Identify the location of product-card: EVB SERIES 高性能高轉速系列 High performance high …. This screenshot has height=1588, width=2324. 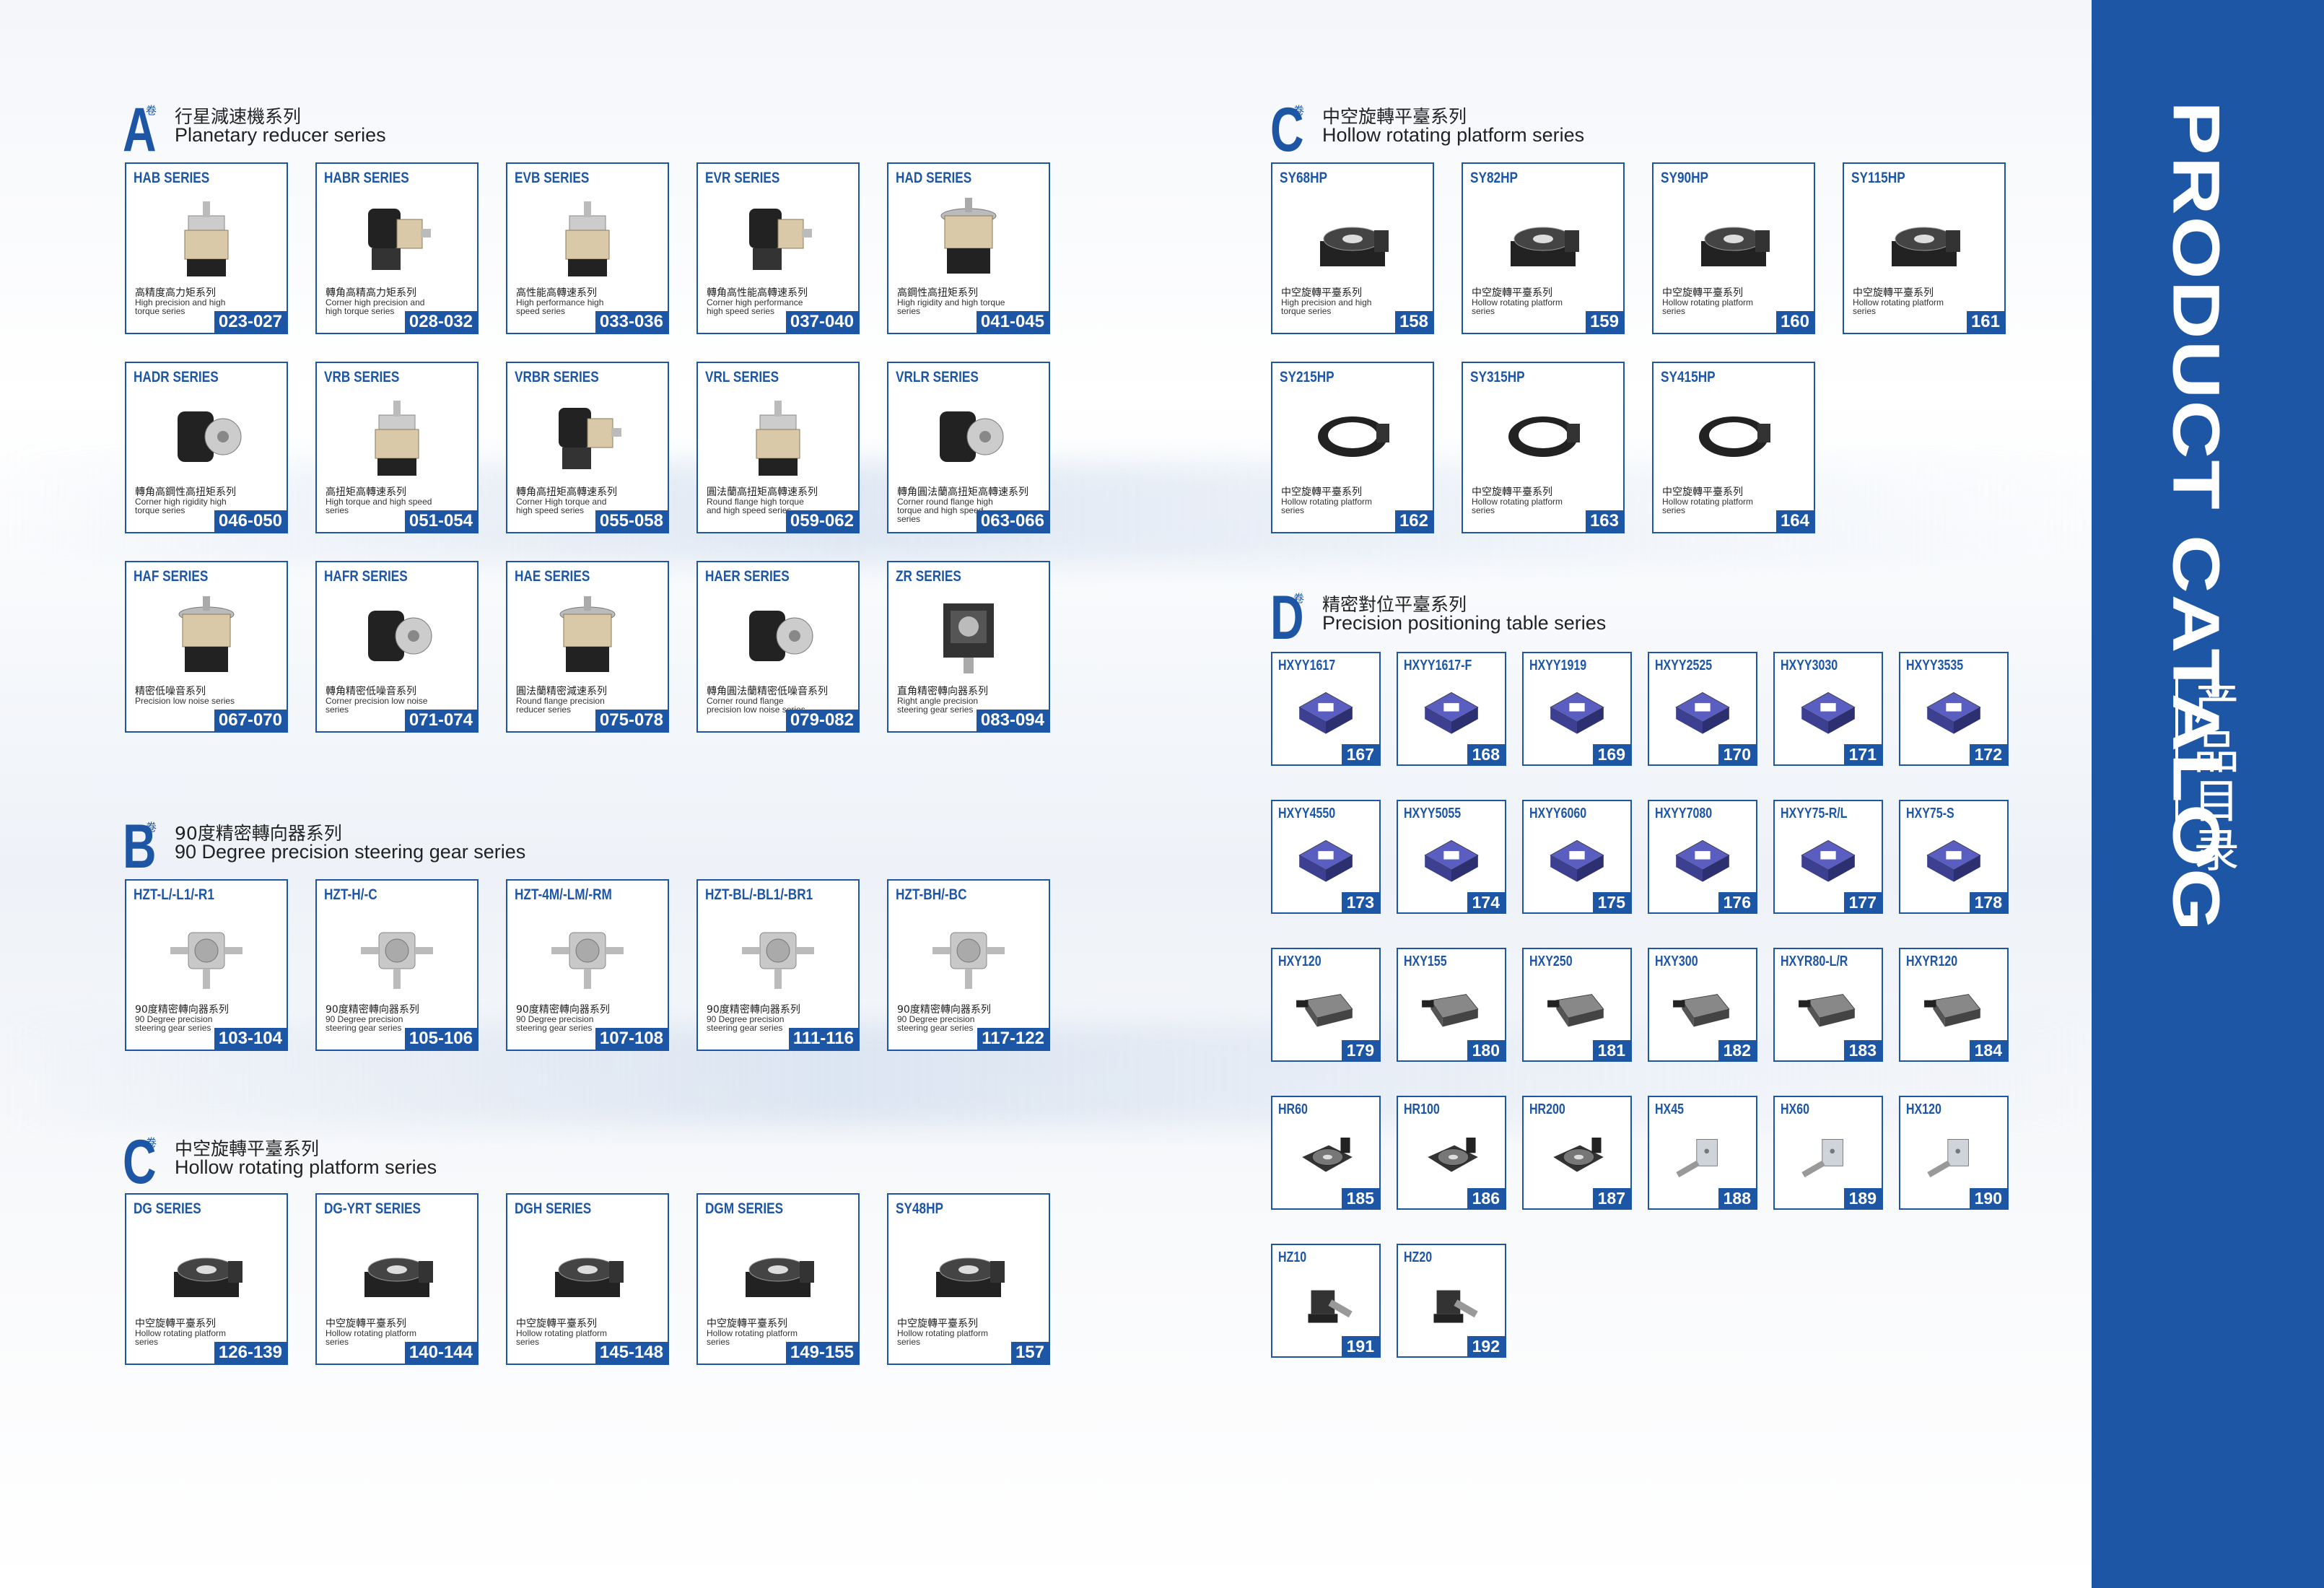
(587, 248).